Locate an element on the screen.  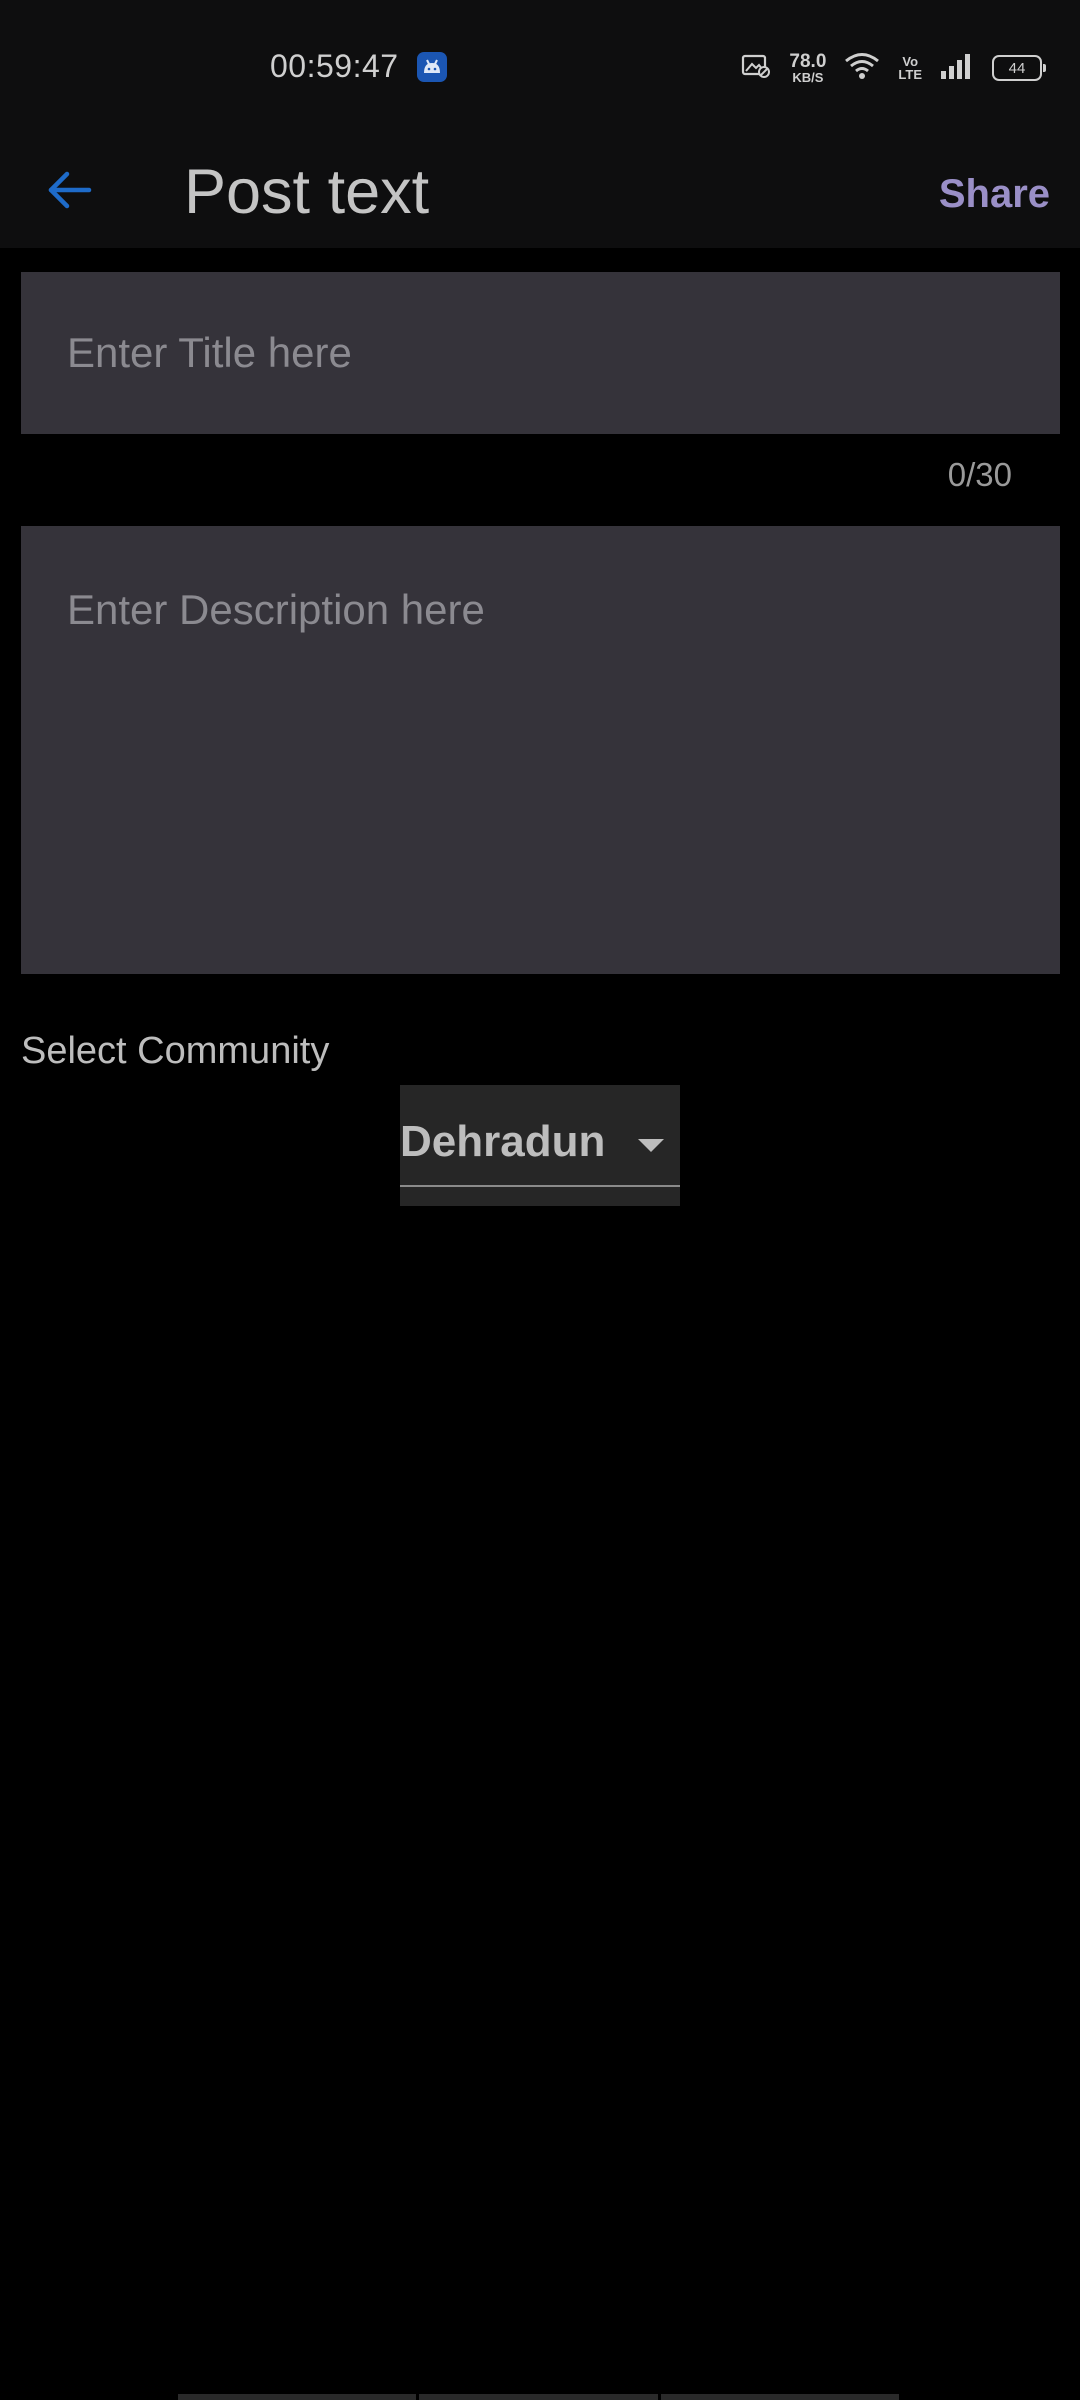
share-button: Share is located at coordinates (994, 194).